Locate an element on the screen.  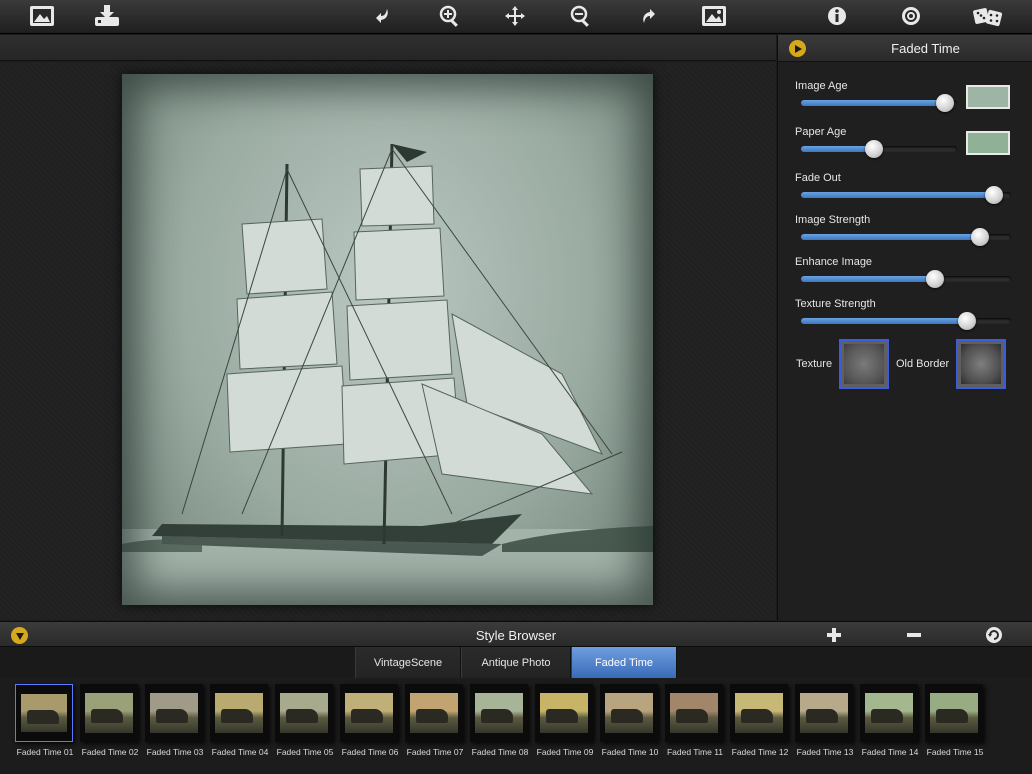
slider-image-age is located at coordinates (879, 103).